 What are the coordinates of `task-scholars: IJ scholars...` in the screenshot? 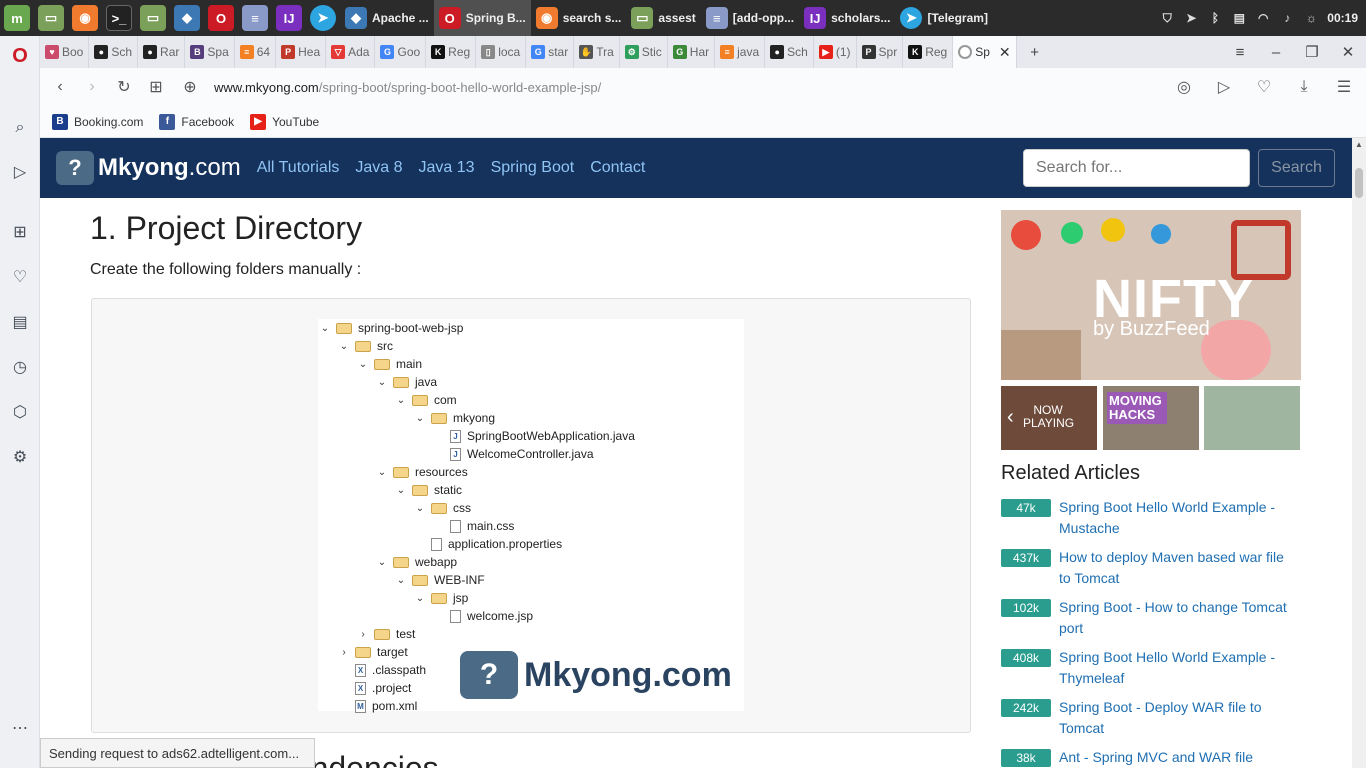 It's located at (847, 18).